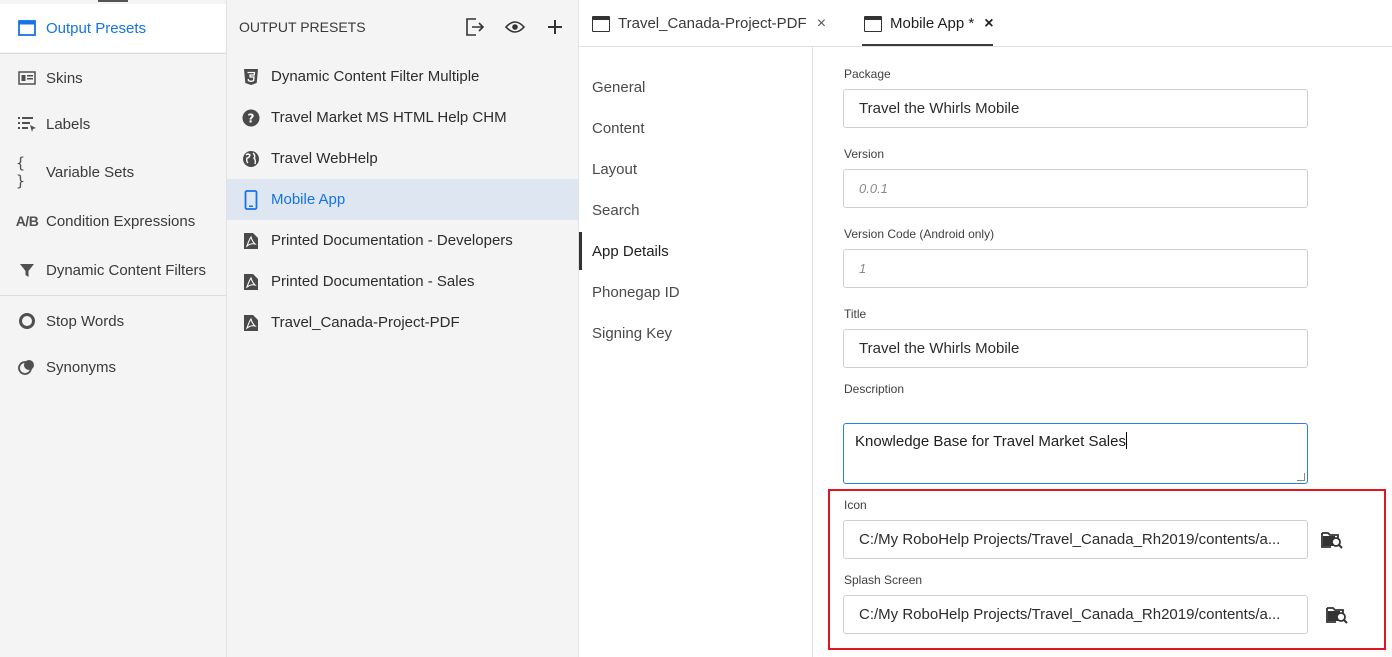  I want to click on nav-item-label: Output Presets, so click(96, 28).